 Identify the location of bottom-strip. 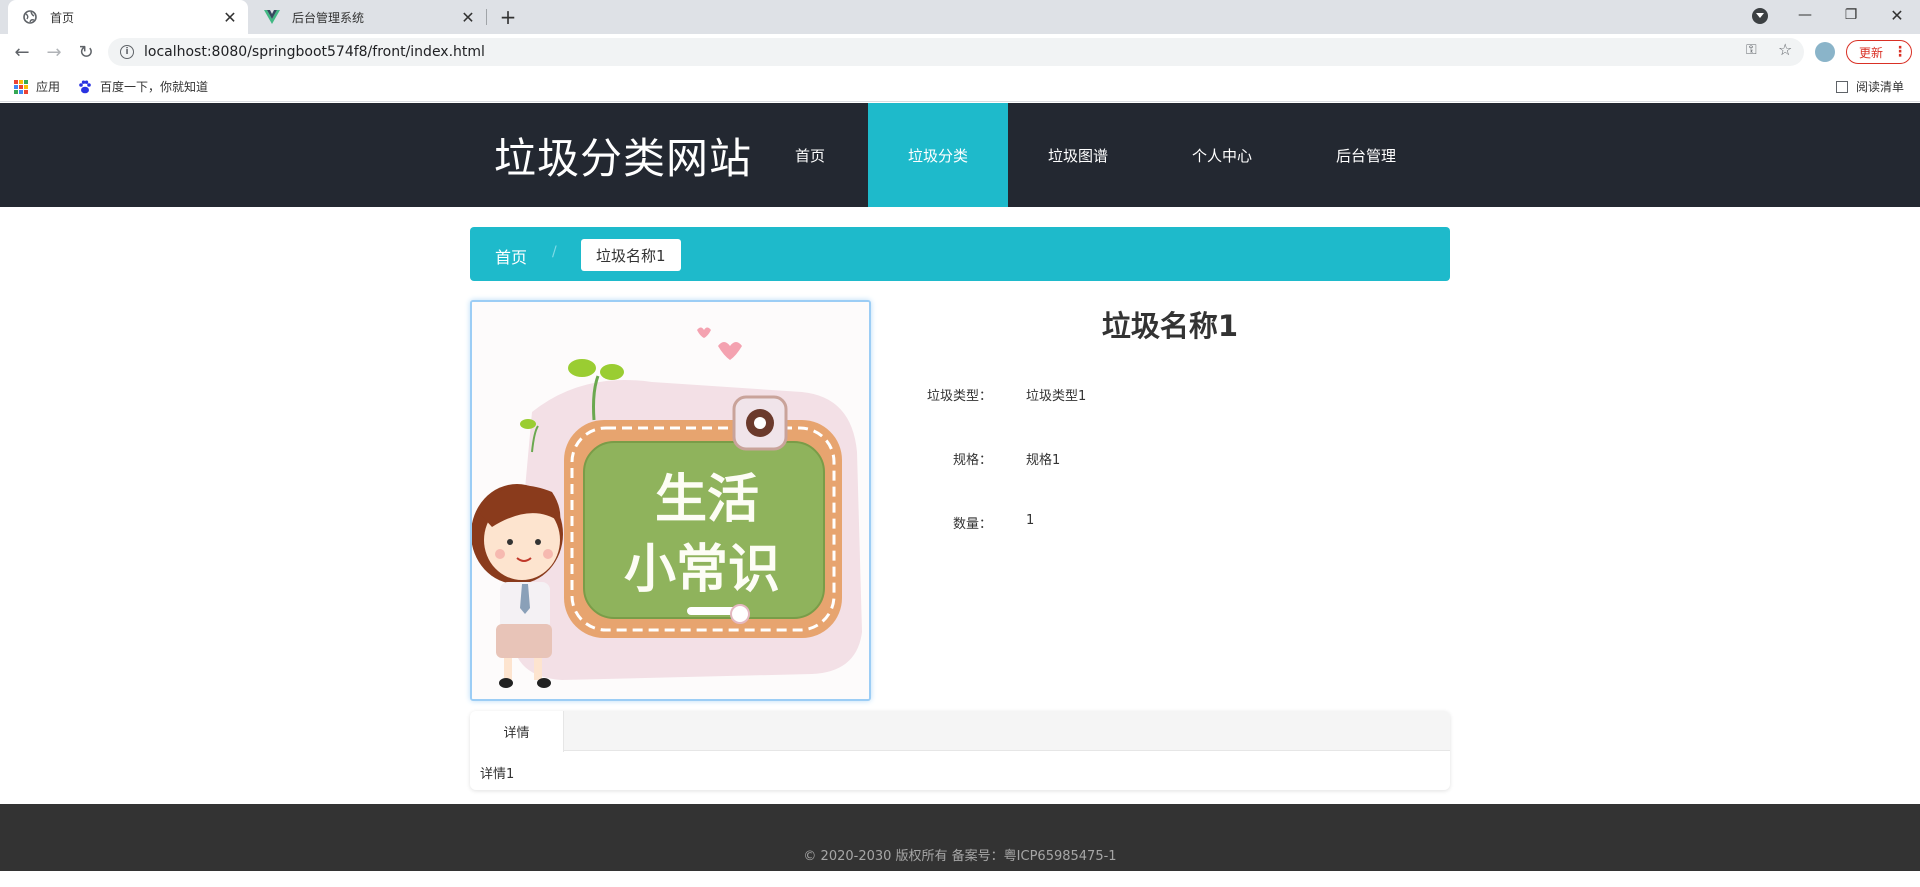
(960, 879).